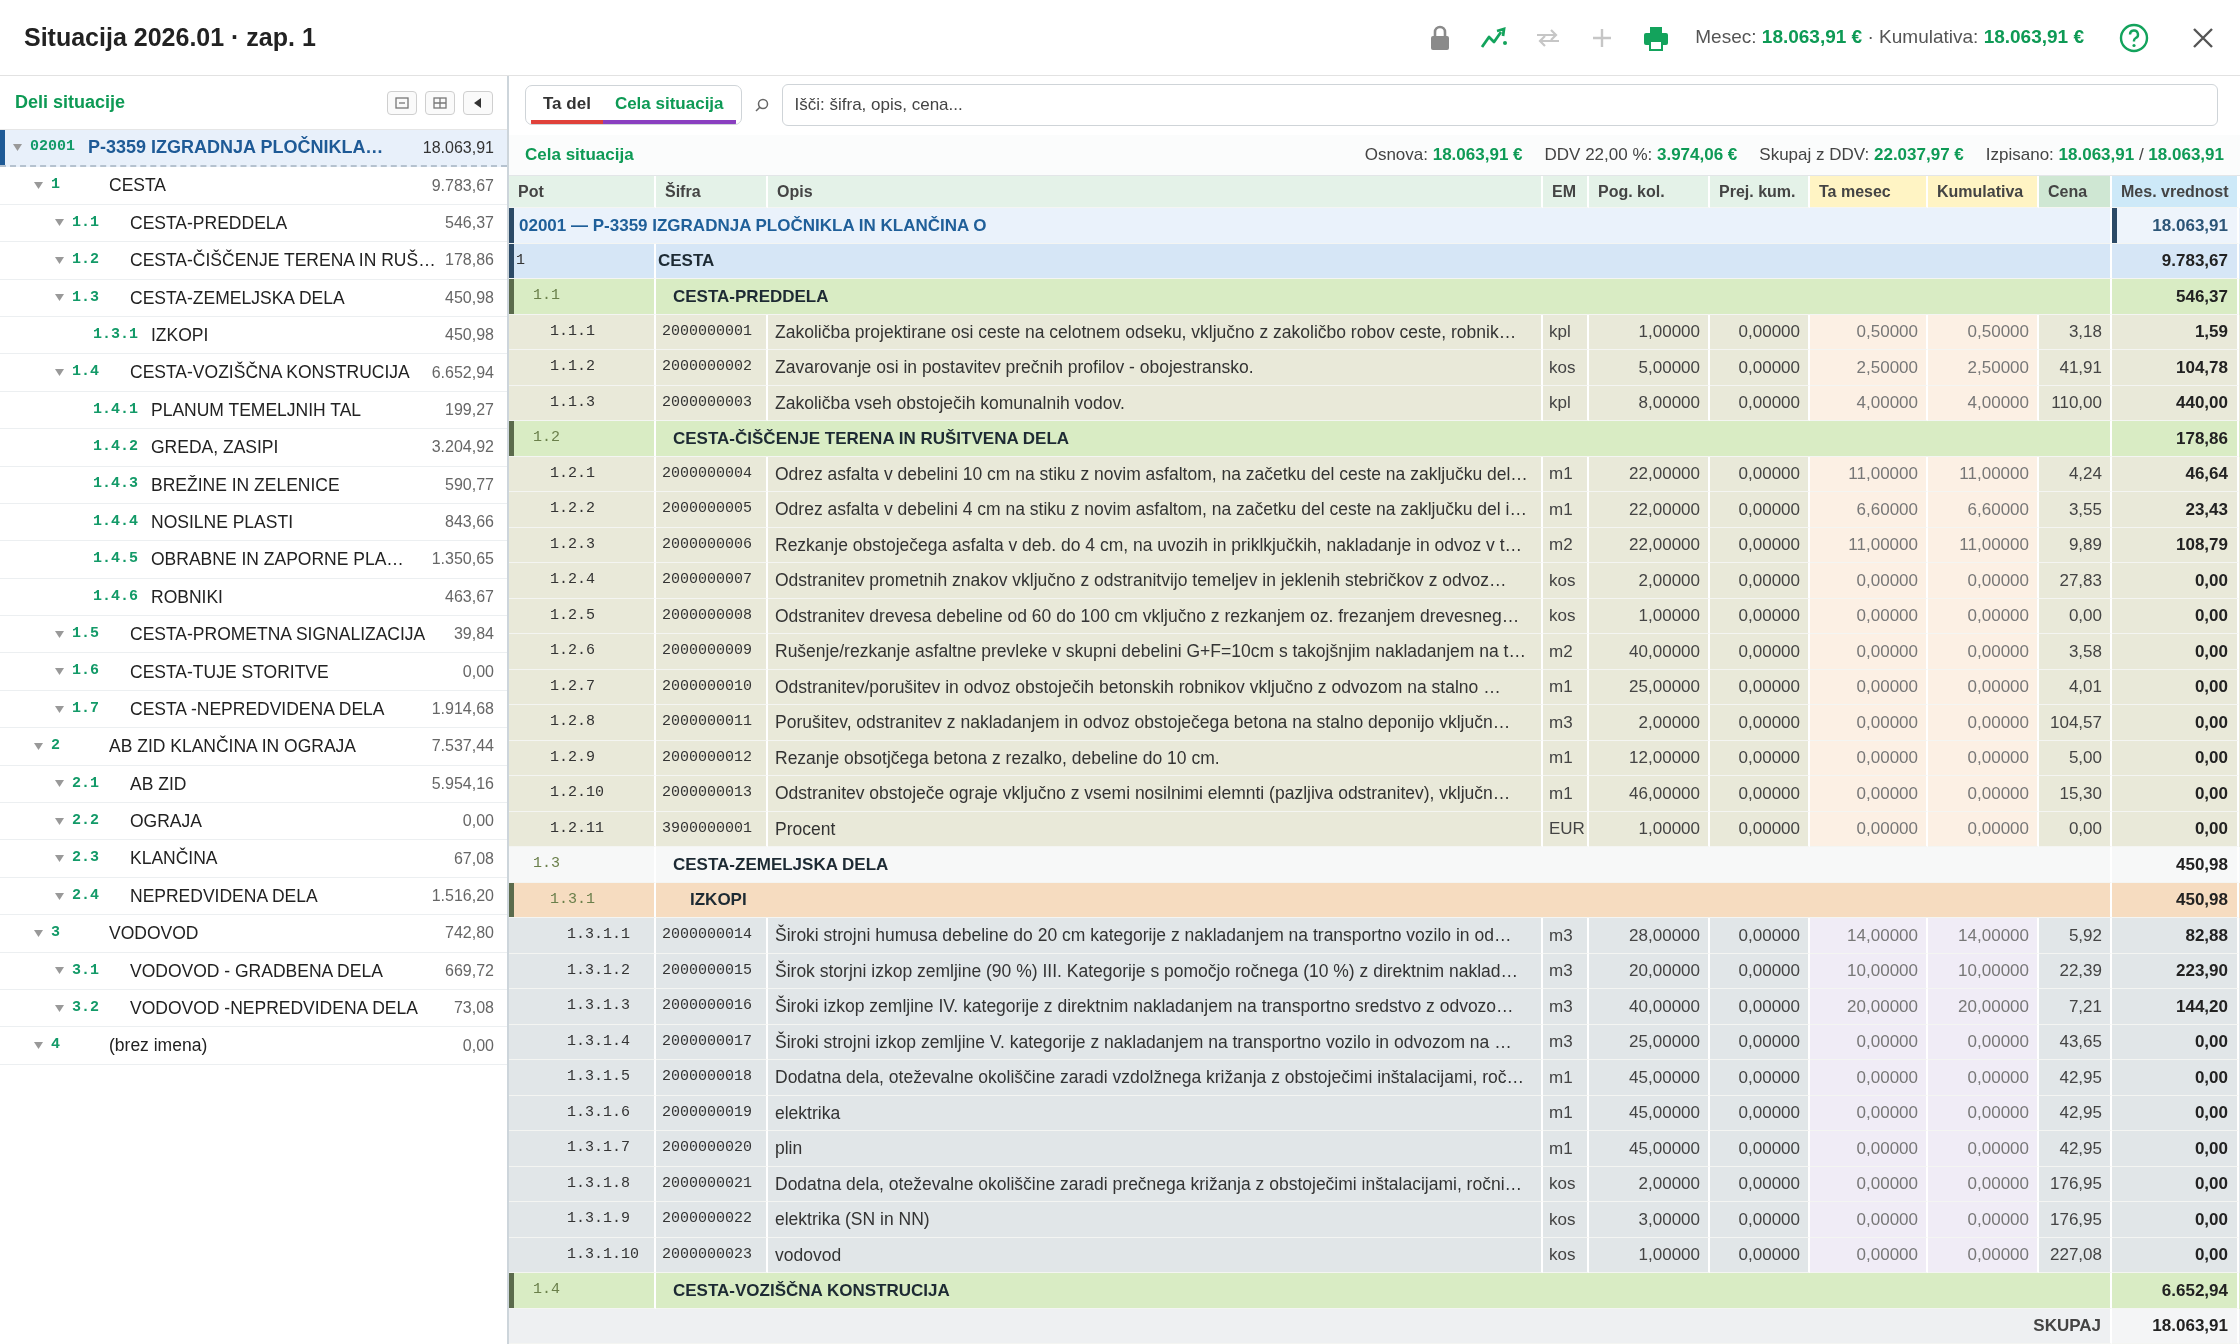 This screenshot has width=2240, height=1344. What do you see at coordinates (469, 933) in the screenshot?
I see `item-value: 742,80` at bounding box center [469, 933].